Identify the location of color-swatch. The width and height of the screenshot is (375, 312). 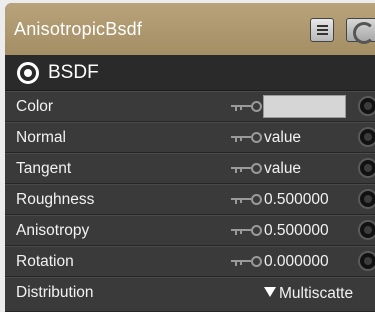
(304, 106).